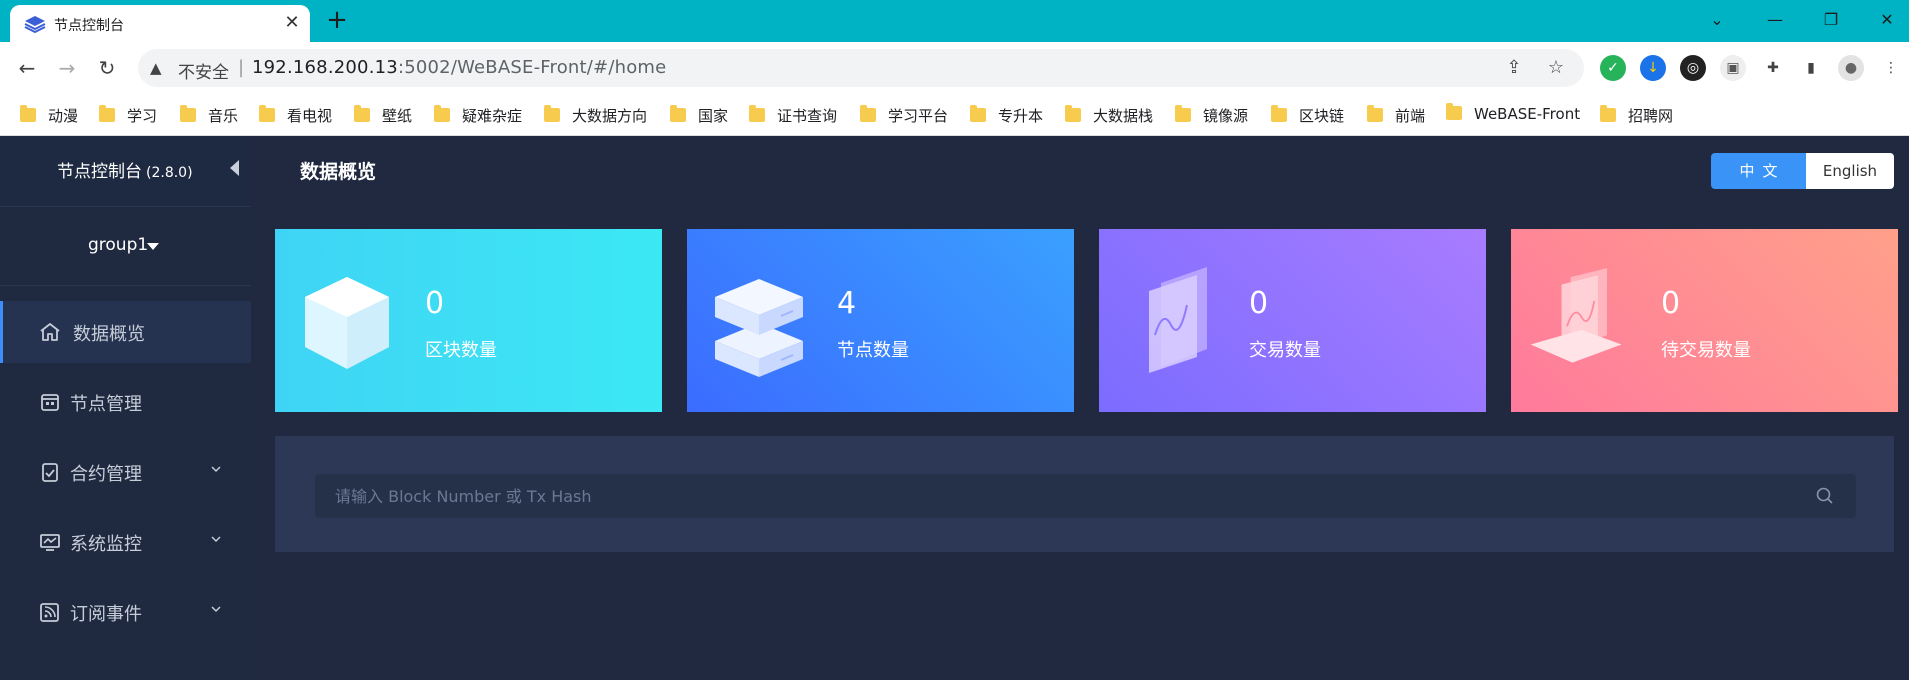 This screenshot has height=680, width=1909. Describe the element at coordinates (873, 350) in the screenshot. I see `stat-label: 节点数量` at that location.